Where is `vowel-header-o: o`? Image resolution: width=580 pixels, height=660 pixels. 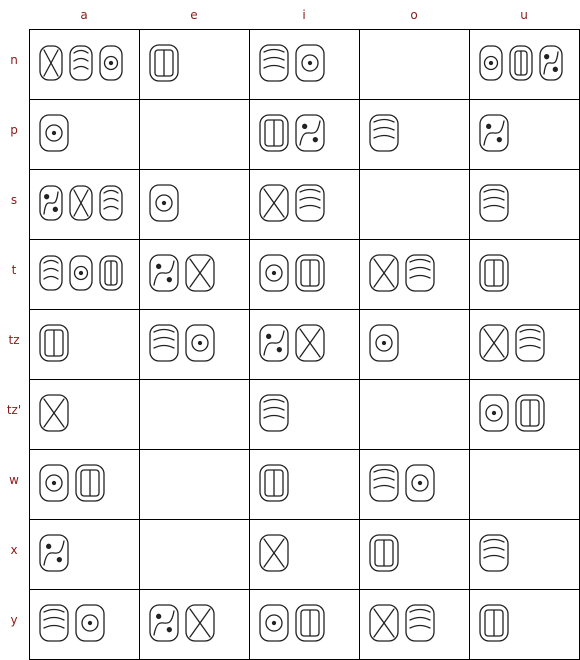
vowel-header-o: o is located at coordinates (414, 15).